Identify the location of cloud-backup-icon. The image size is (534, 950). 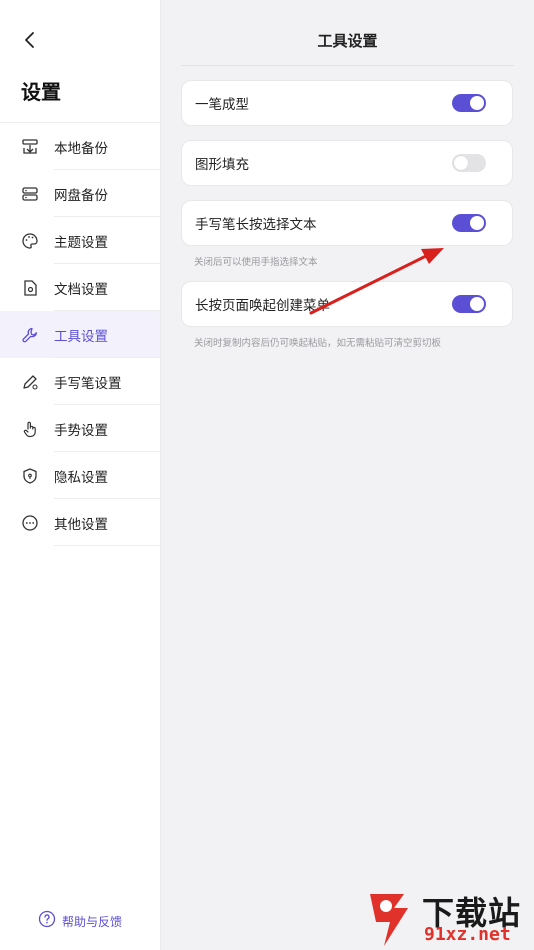
(30, 194).